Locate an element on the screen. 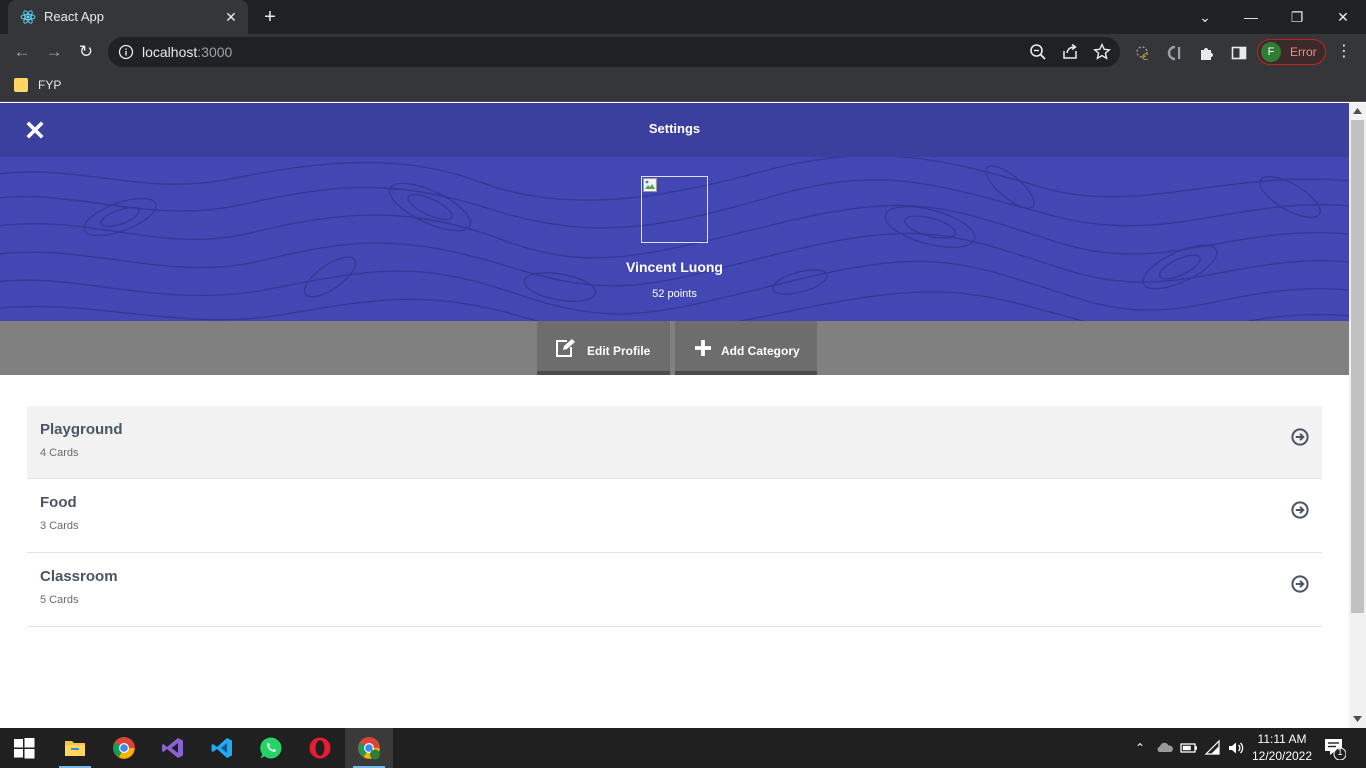 The height and width of the screenshot is (768, 1366). vscode-icon is located at coordinates (221, 748).